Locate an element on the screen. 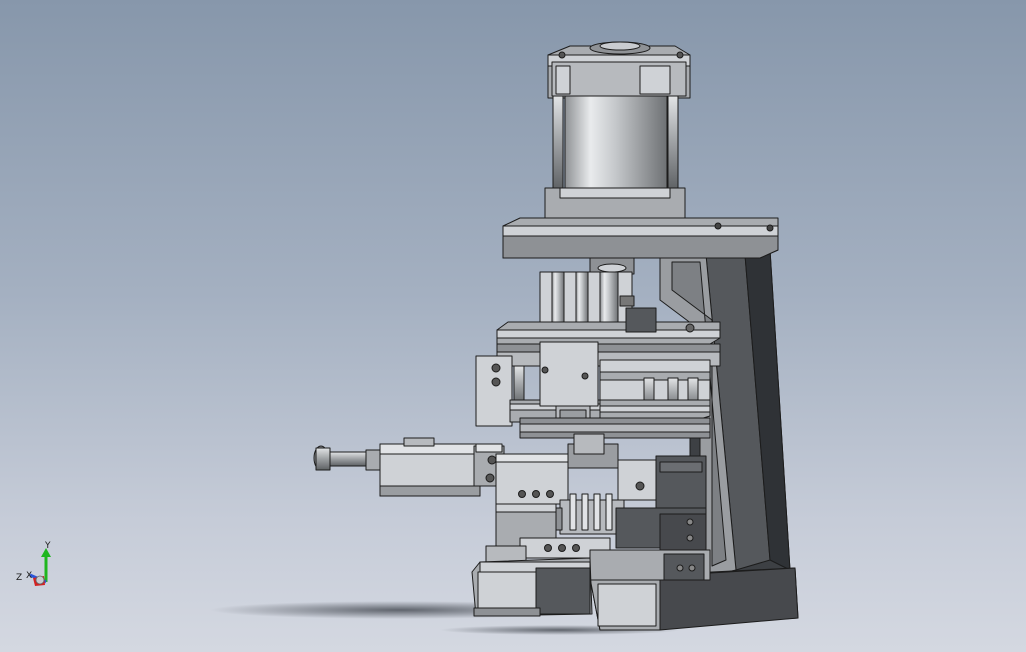 The image size is (1026, 652). pneumatic-cylinder-vertical is located at coordinates (617, 137).